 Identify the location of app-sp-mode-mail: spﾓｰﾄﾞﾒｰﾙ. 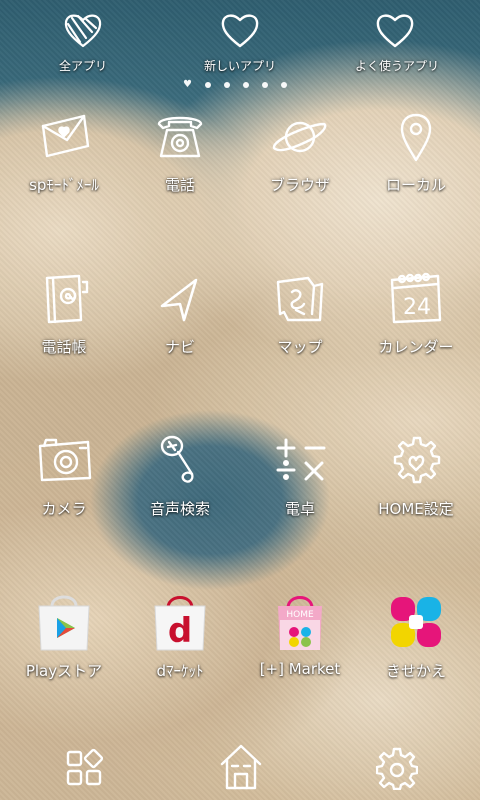
(64, 153).